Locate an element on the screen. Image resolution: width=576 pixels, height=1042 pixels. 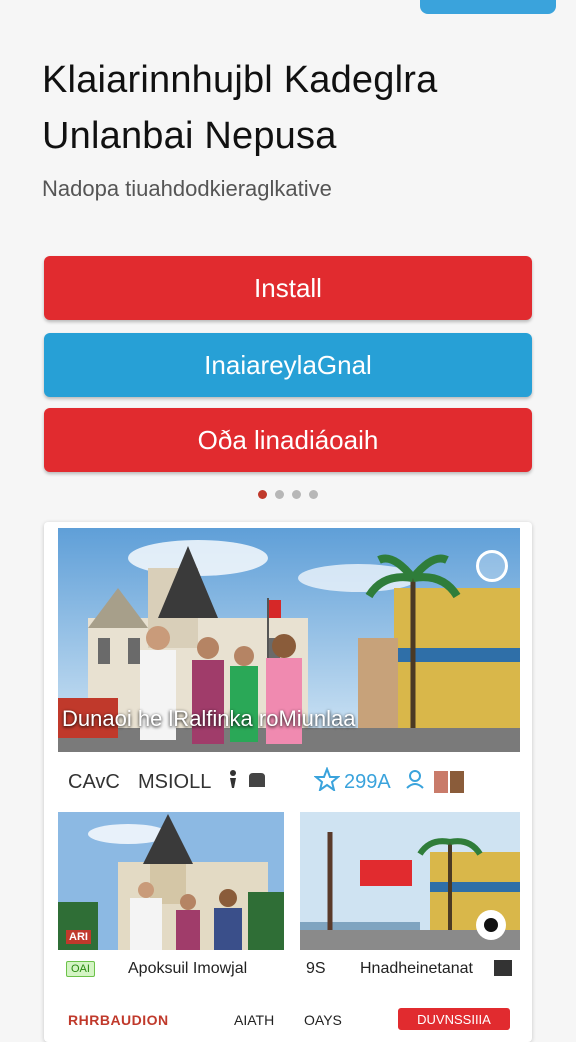
thumbnail-left-label: Apoksuil Imowjal is located at coordinates (188, 968).